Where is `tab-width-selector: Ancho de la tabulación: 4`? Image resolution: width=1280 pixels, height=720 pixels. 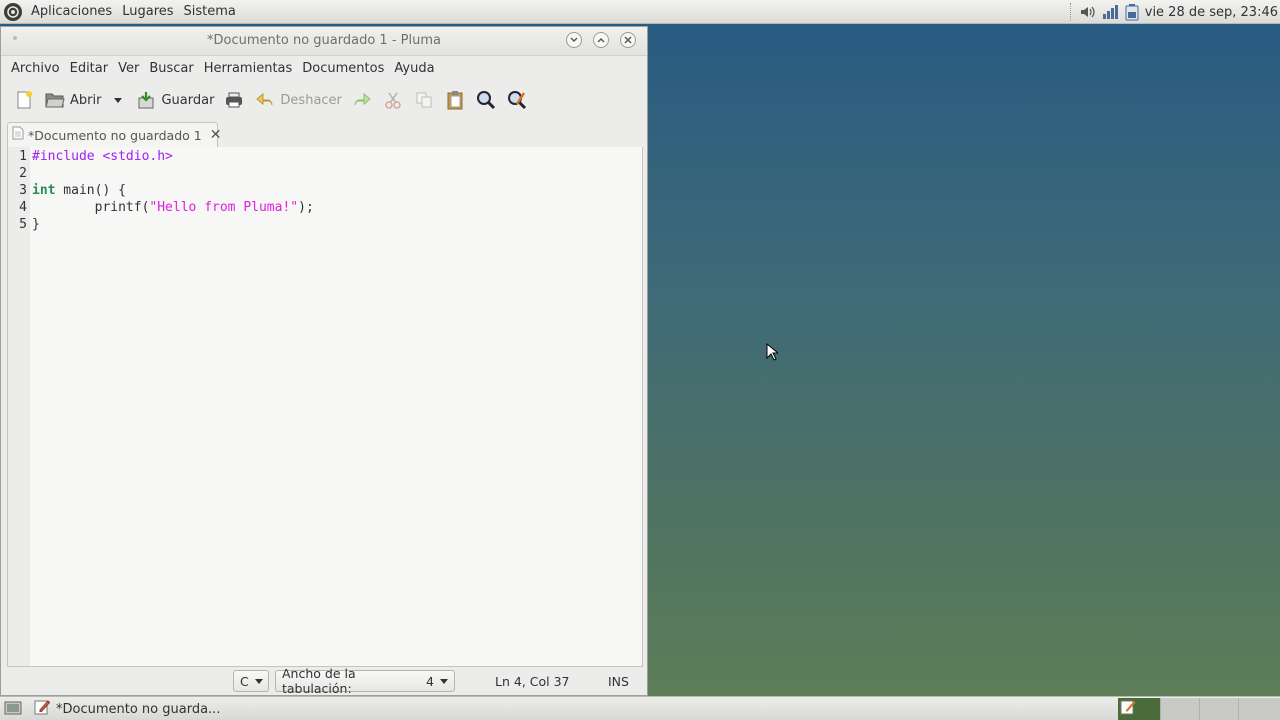
tab-width-selector: Ancho de la tabulación: 4 is located at coordinates (365, 681).